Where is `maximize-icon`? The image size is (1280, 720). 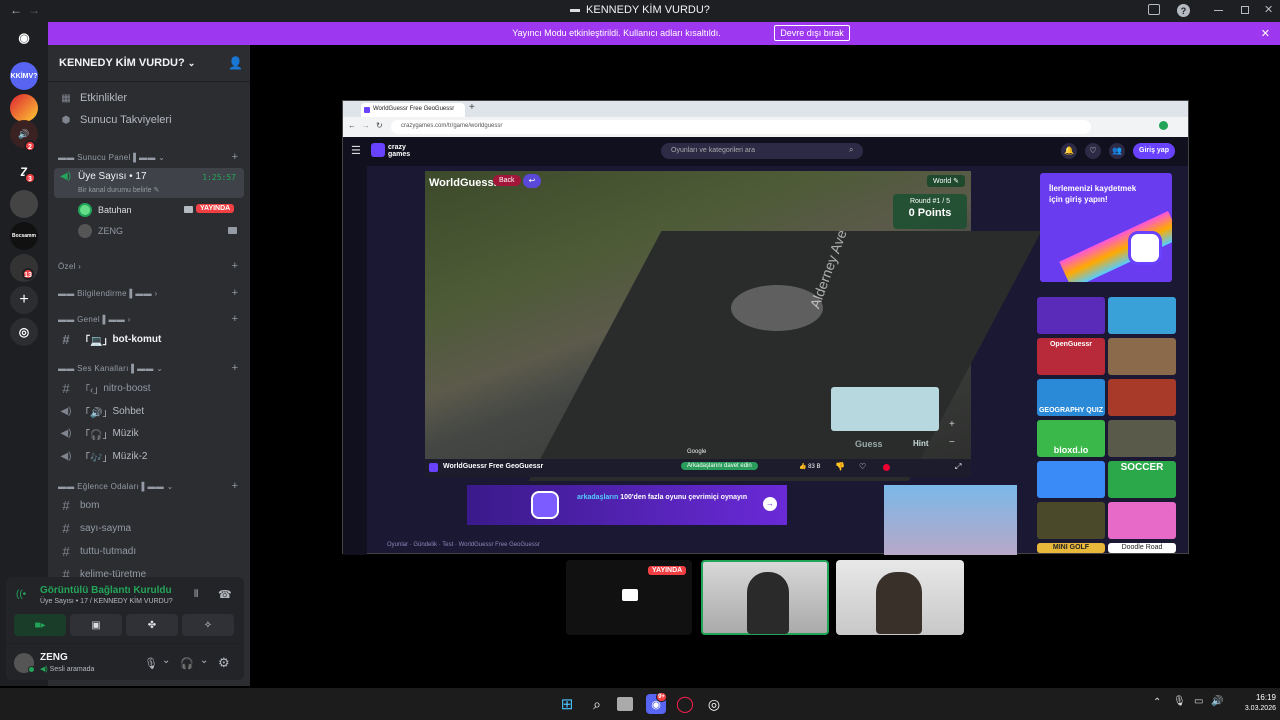
maximize-icon is located at coordinates (1245, 10).